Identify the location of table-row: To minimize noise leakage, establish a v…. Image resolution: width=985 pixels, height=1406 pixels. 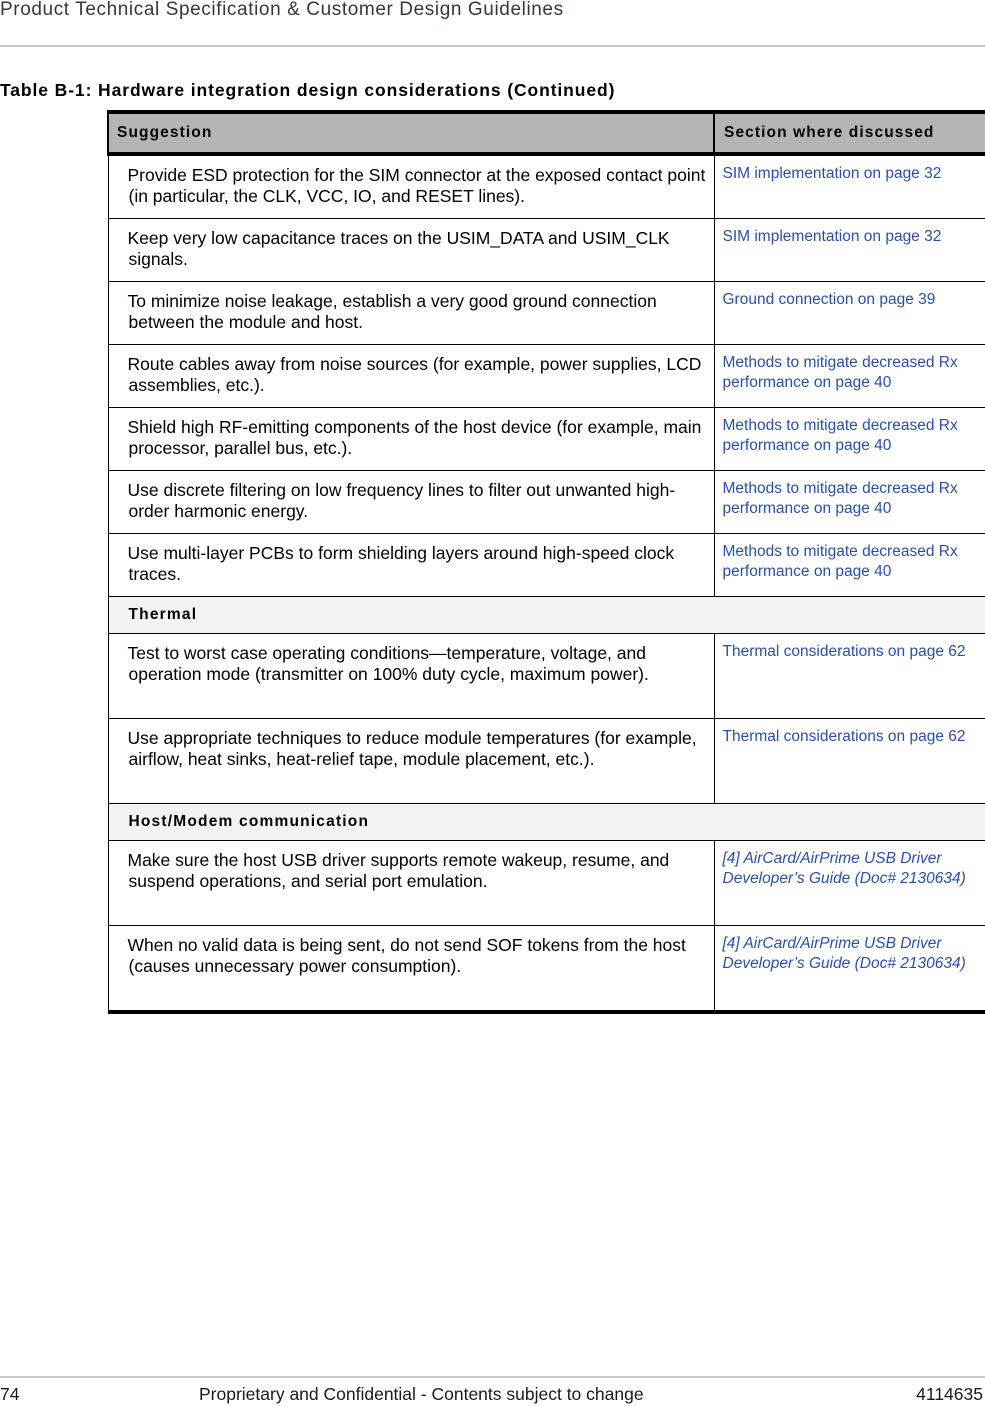
(546, 313).